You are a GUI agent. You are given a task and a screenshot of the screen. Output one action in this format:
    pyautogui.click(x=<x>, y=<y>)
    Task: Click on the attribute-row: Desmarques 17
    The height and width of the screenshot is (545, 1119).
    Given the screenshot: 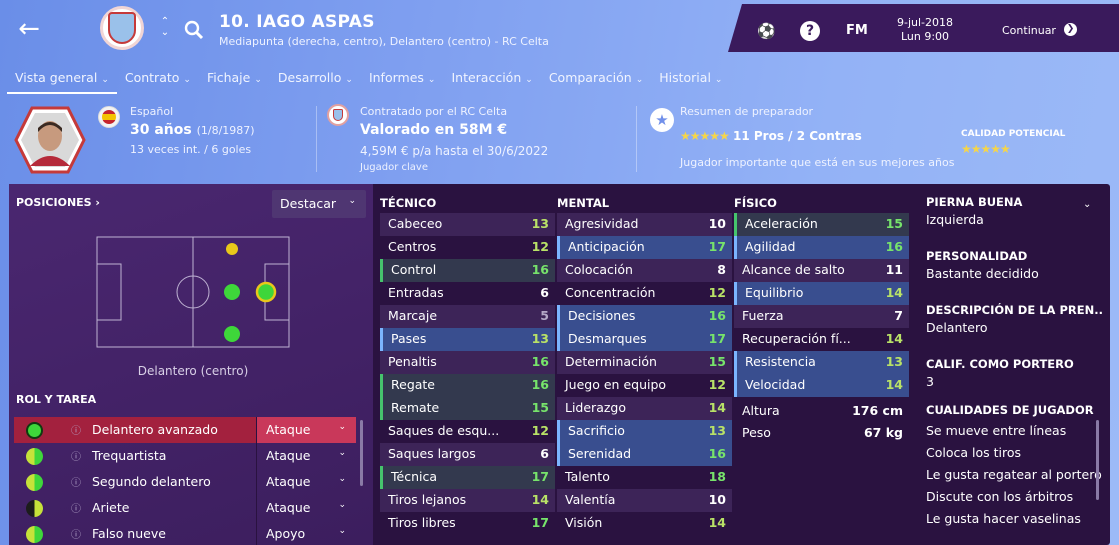 What is the action you would take?
    pyautogui.click(x=644, y=339)
    